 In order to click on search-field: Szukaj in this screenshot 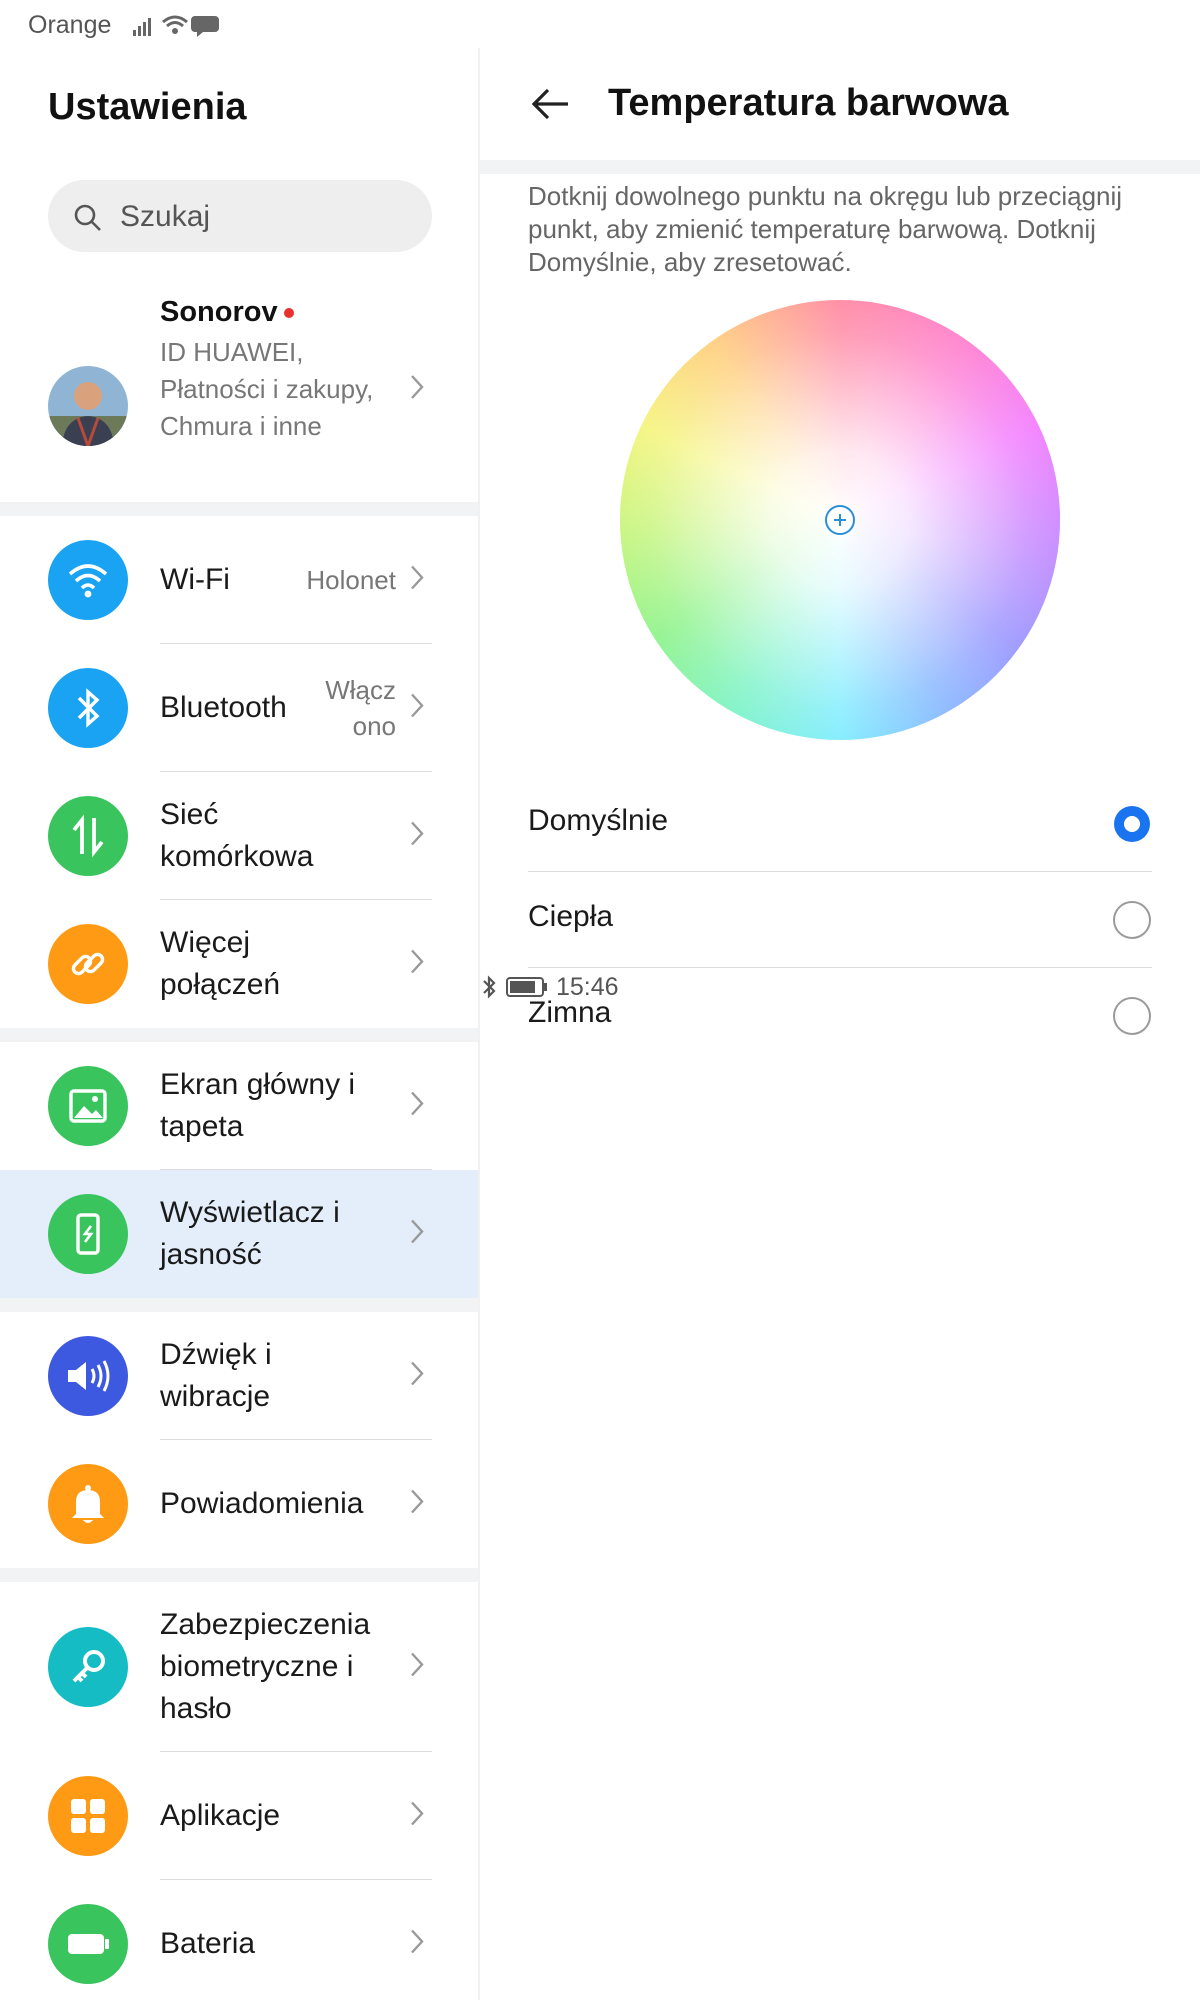, I will do `click(240, 216)`.